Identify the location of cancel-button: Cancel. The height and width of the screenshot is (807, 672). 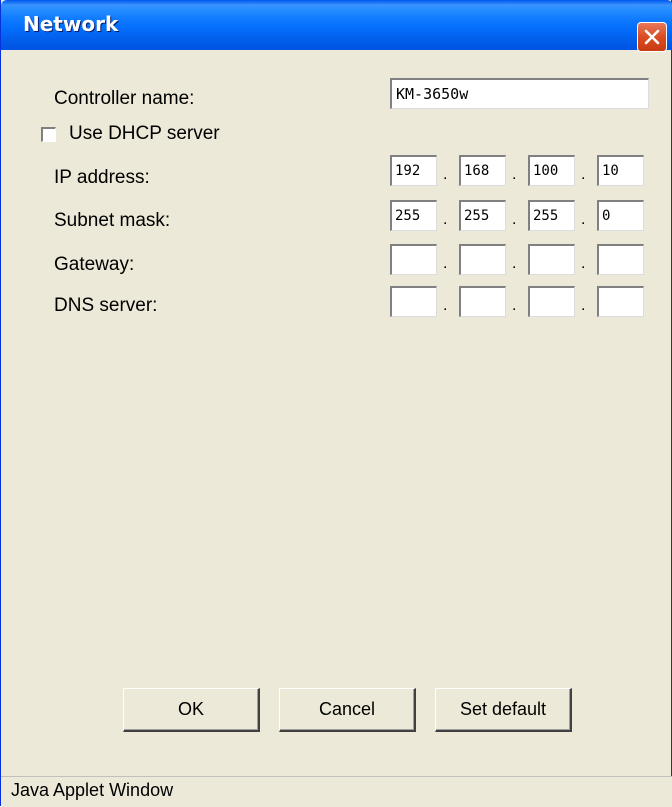
(347, 710).